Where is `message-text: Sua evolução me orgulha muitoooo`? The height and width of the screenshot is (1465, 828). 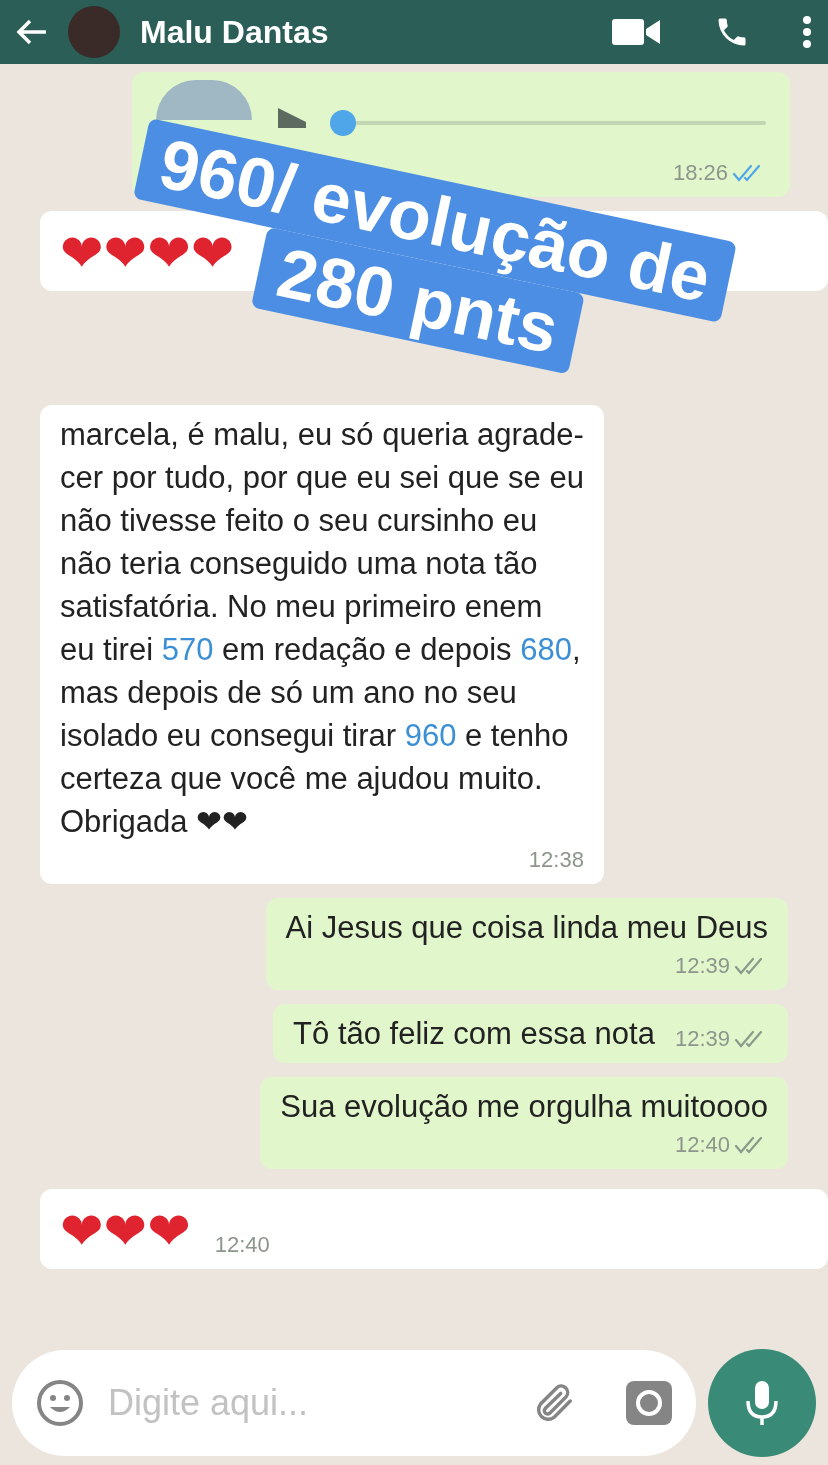 message-text: Sua evolução me orgulha muitoooo is located at coordinates (524, 1107).